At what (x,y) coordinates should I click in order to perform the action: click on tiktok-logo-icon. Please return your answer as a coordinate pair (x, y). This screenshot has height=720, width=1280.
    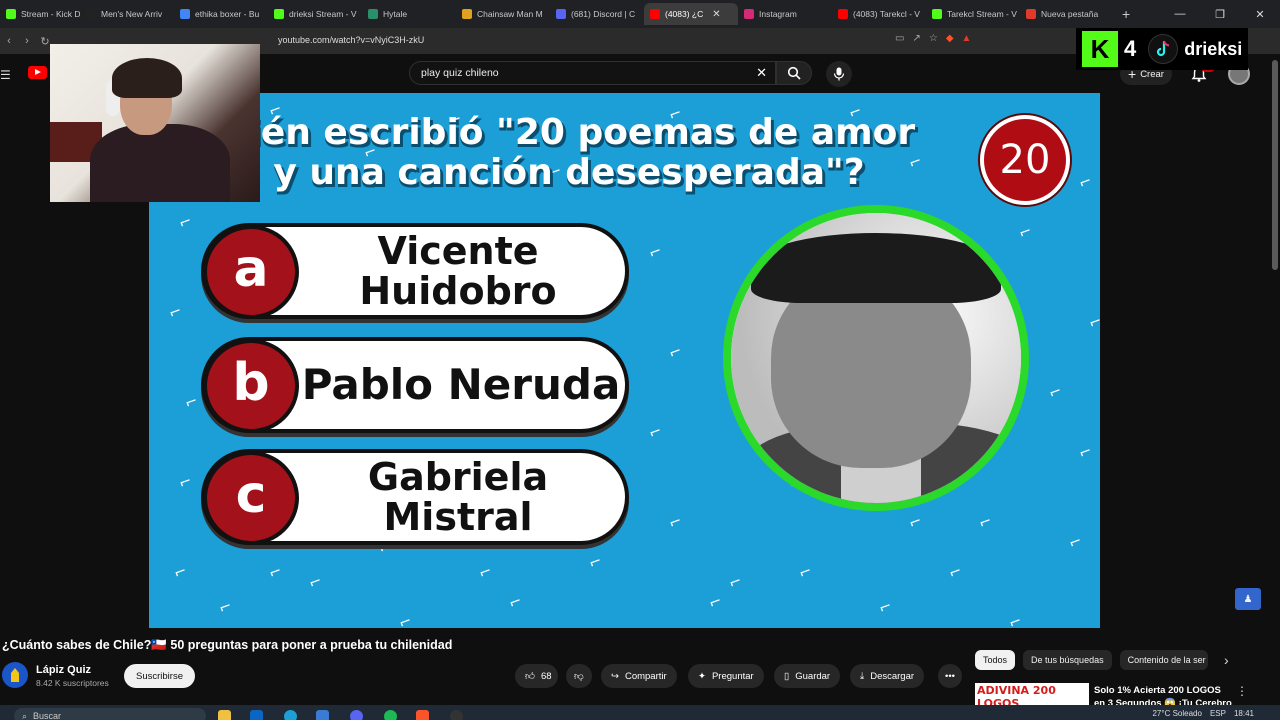
    Looking at the image, I should click on (1163, 49).